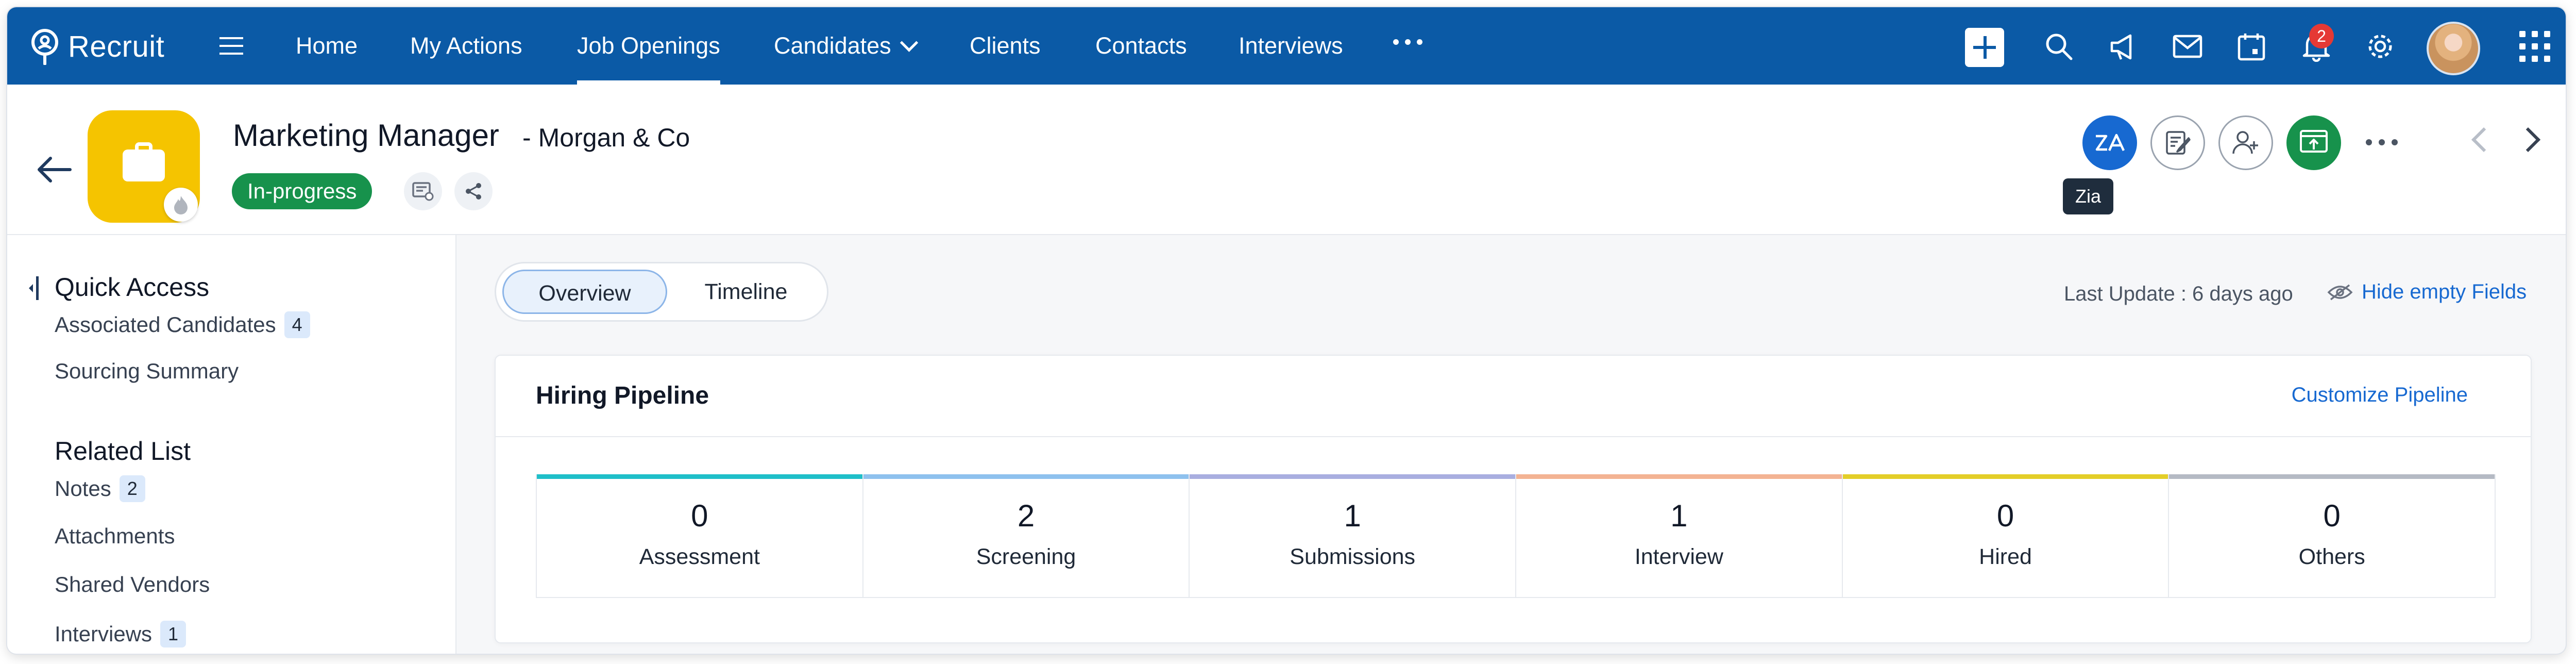 The width and height of the screenshot is (2576, 664). Describe the element at coordinates (173, 634) in the screenshot. I see `count-badge: 1` at that location.